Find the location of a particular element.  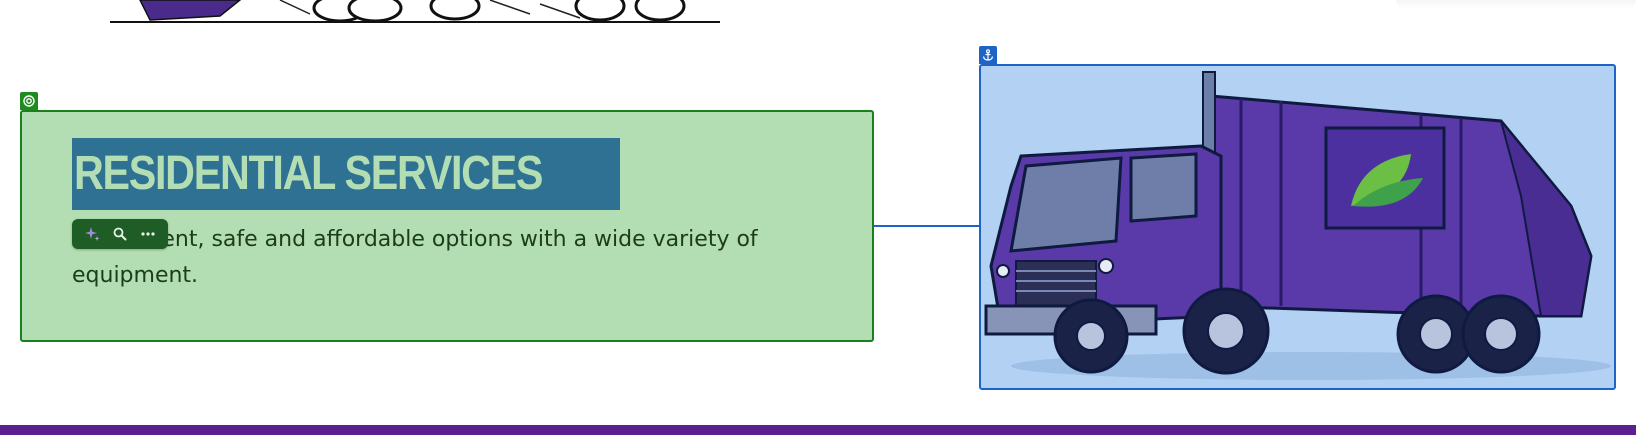

anchor-connector-line is located at coordinates (926, 226).